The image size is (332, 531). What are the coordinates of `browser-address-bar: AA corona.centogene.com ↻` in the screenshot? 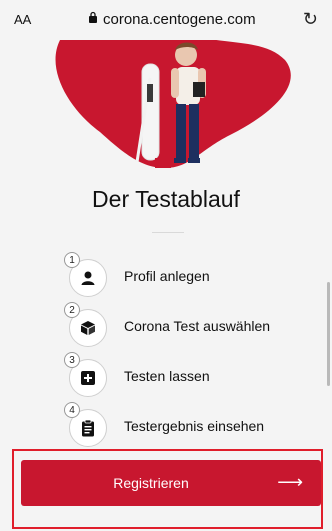 It's located at (166, 20).